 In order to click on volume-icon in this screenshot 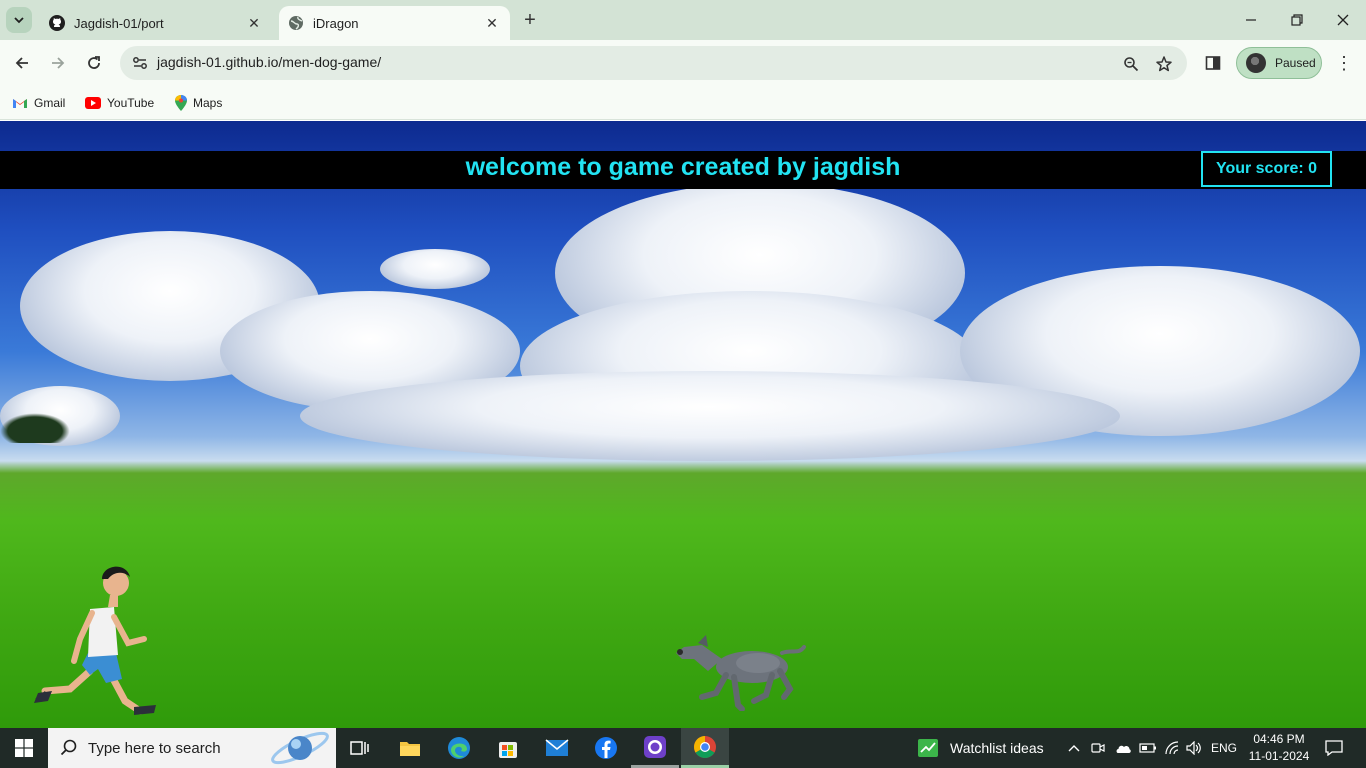, I will do `click(1194, 748)`.